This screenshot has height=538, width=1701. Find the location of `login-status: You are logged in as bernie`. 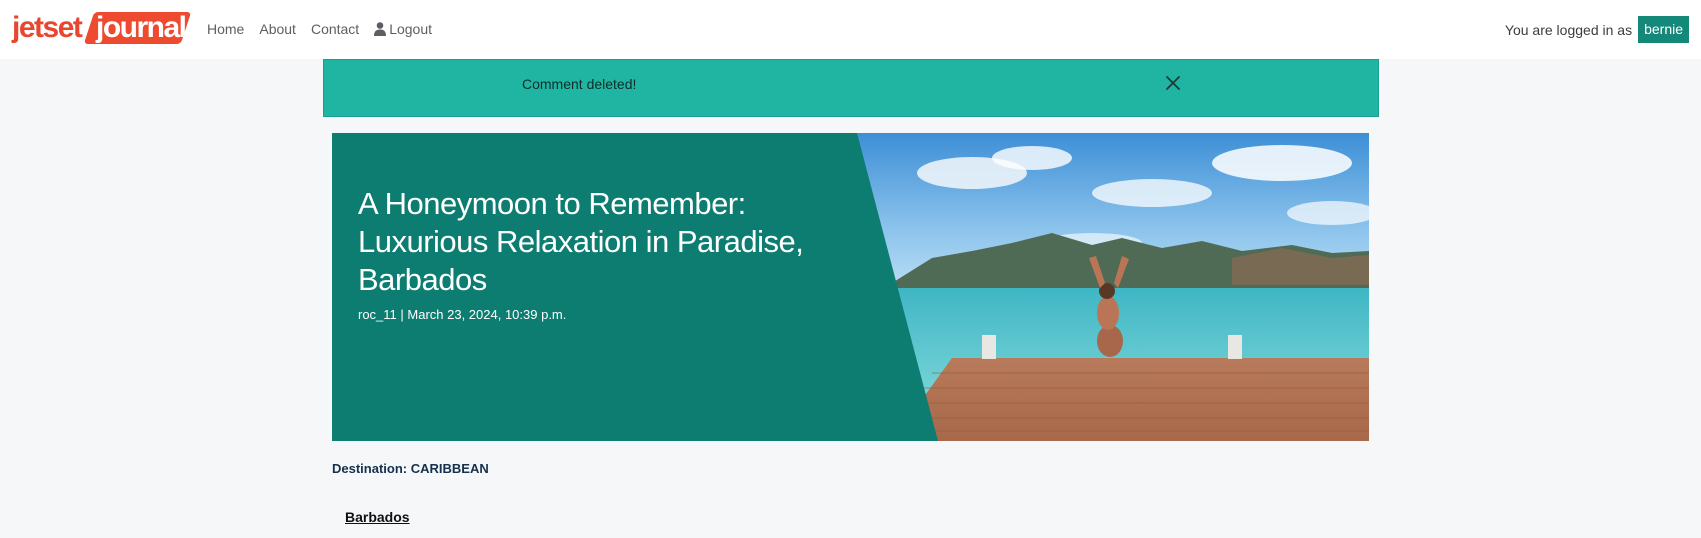

login-status: You are logged in as bernie is located at coordinates (1597, 29).